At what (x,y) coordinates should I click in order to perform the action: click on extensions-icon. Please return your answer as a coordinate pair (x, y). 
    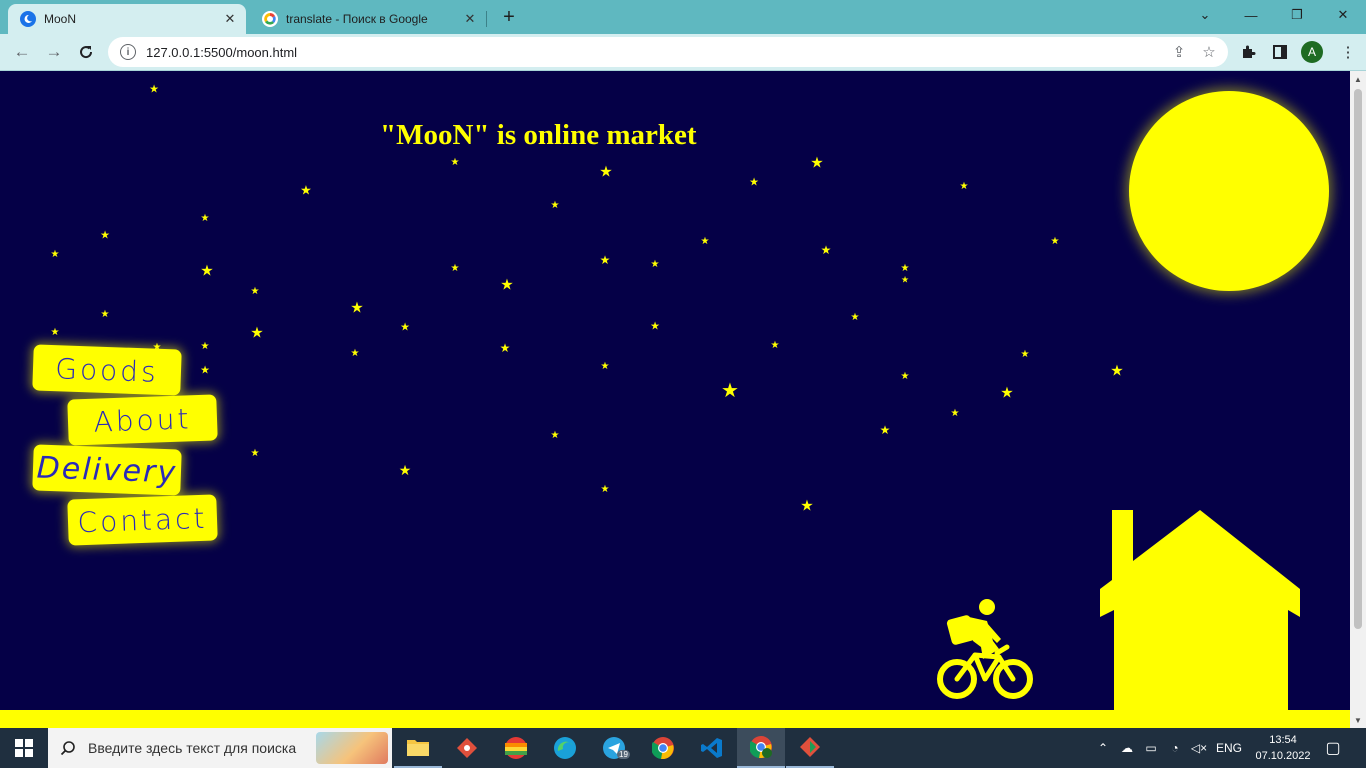
    Looking at the image, I should click on (1248, 52).